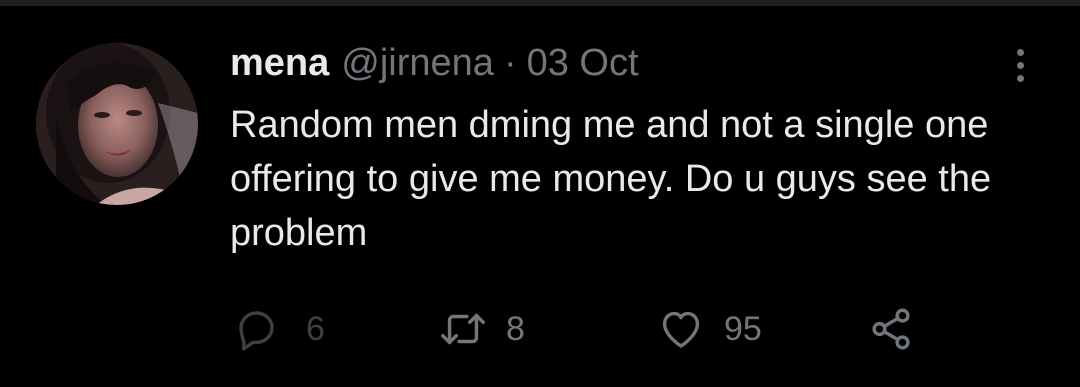  What do you see at coordinates (1020, 52) in the screenshot?
I see `more-vertical-icon` at bounding box center [1020, 52].